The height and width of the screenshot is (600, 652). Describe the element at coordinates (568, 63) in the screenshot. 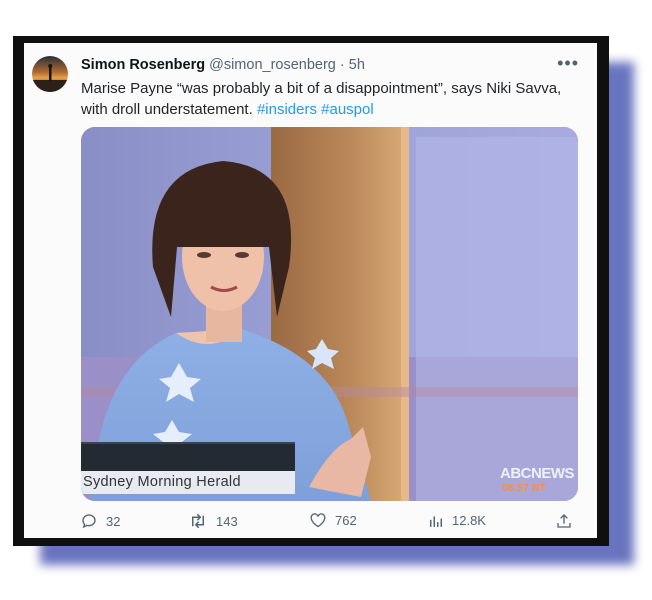

I see `more-icon: •••` at that location.